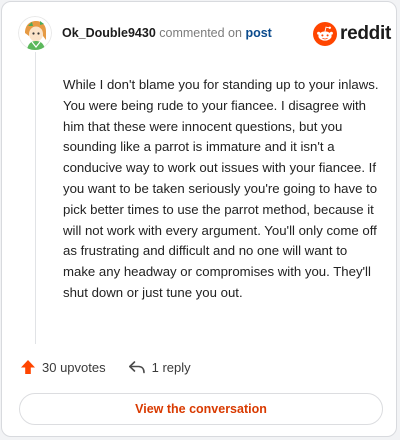 The width and height of the screenshot is (400, 440). I want to click on reddit-logo-icon, so click(325, 34).